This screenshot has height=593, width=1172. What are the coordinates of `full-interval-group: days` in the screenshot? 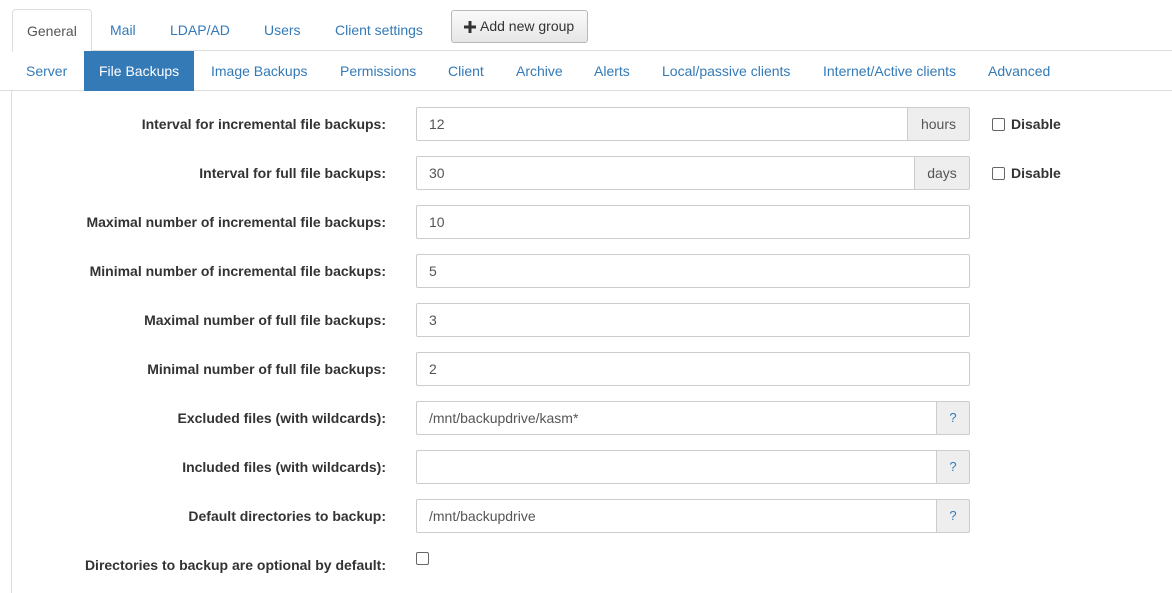 It's located at (693, 173).